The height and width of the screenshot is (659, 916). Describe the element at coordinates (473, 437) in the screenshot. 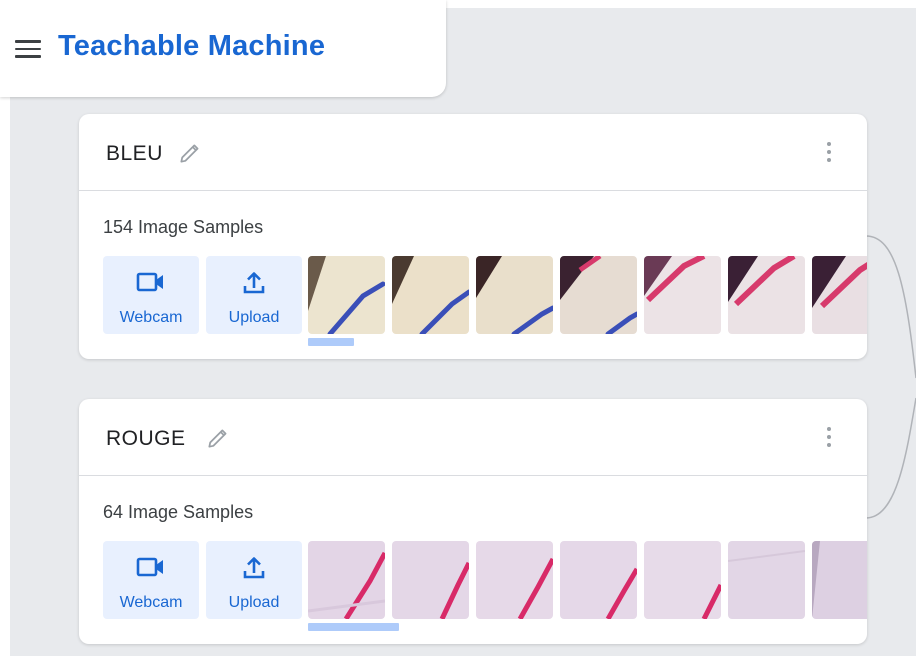

I see `card-header: ROUGE` at that location.